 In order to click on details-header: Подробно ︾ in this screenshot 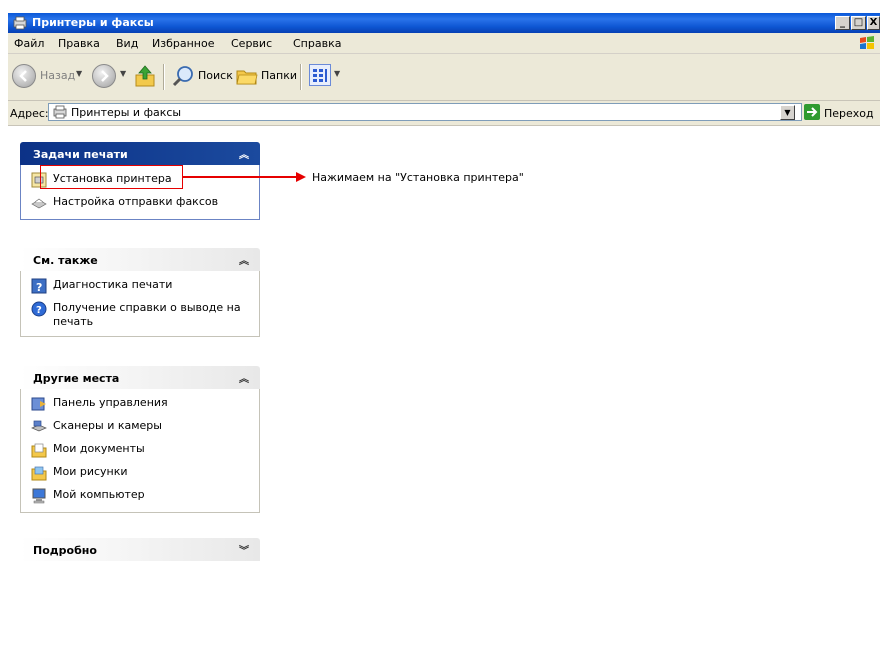, I will do `click(140, 549)`.